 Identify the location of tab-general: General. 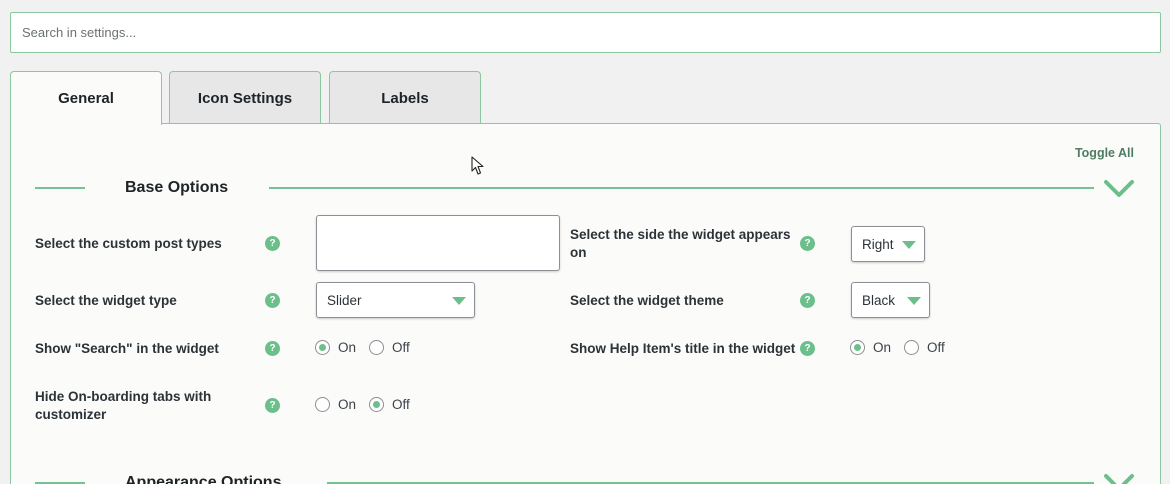
(86, 98).